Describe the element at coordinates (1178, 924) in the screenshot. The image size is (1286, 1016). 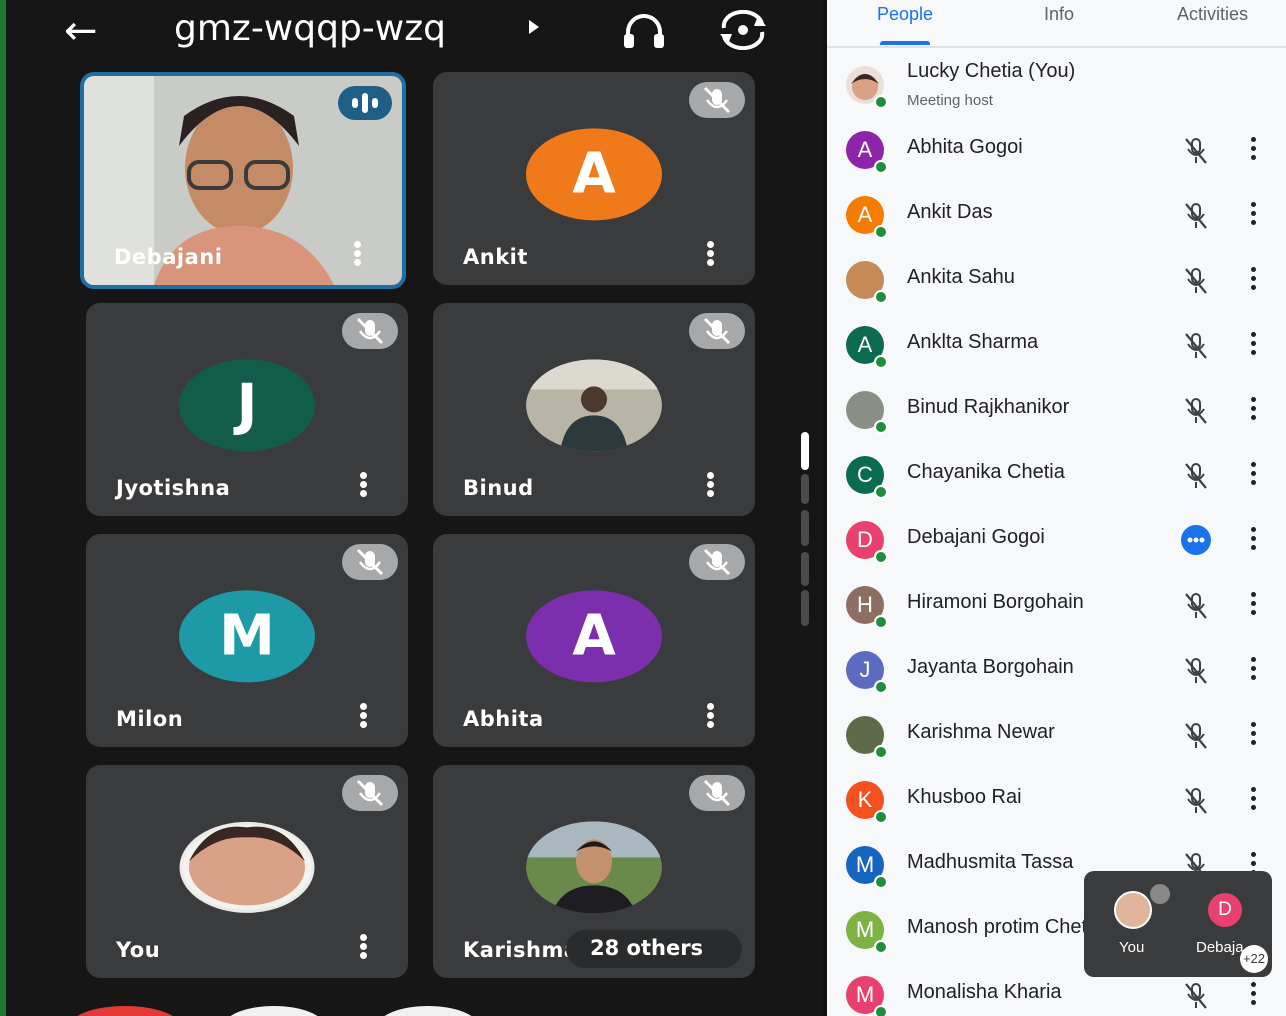
I see `floating-pip: You D Debaja +22` at that location.